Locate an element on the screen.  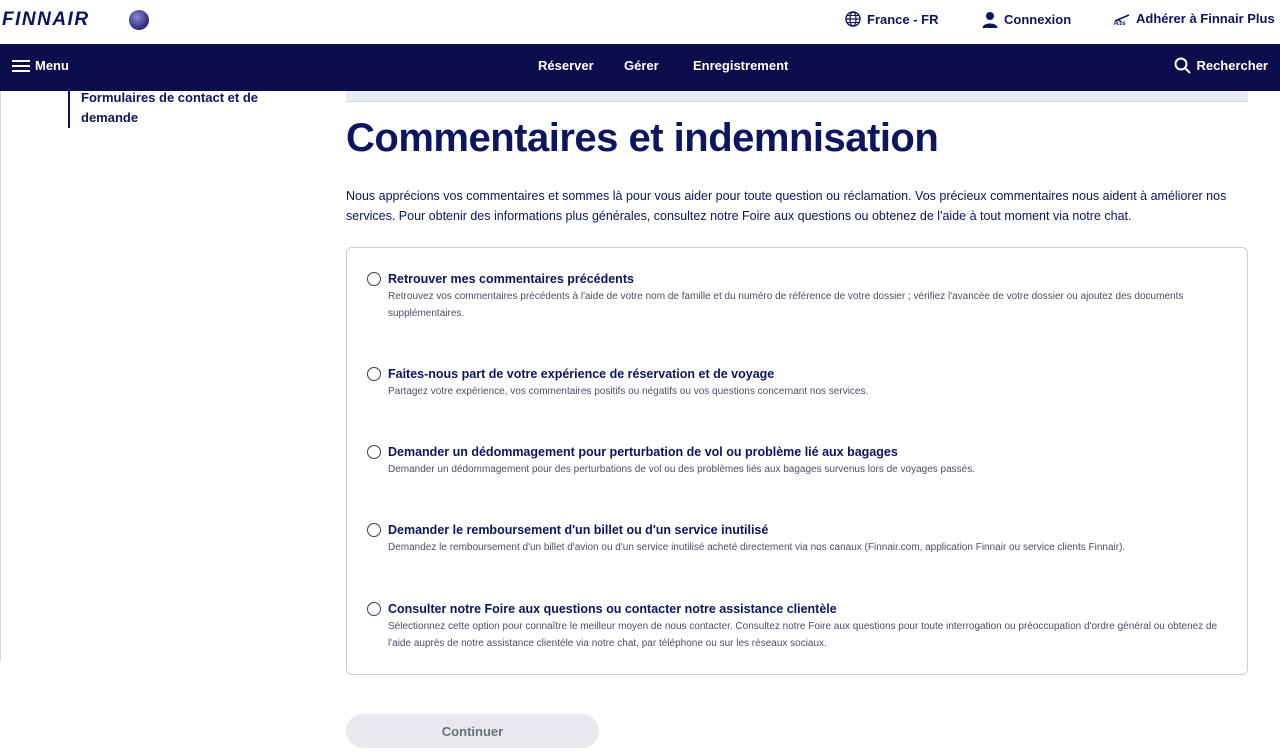
search-label: Rechercher is located at coordinates (1232, 65).